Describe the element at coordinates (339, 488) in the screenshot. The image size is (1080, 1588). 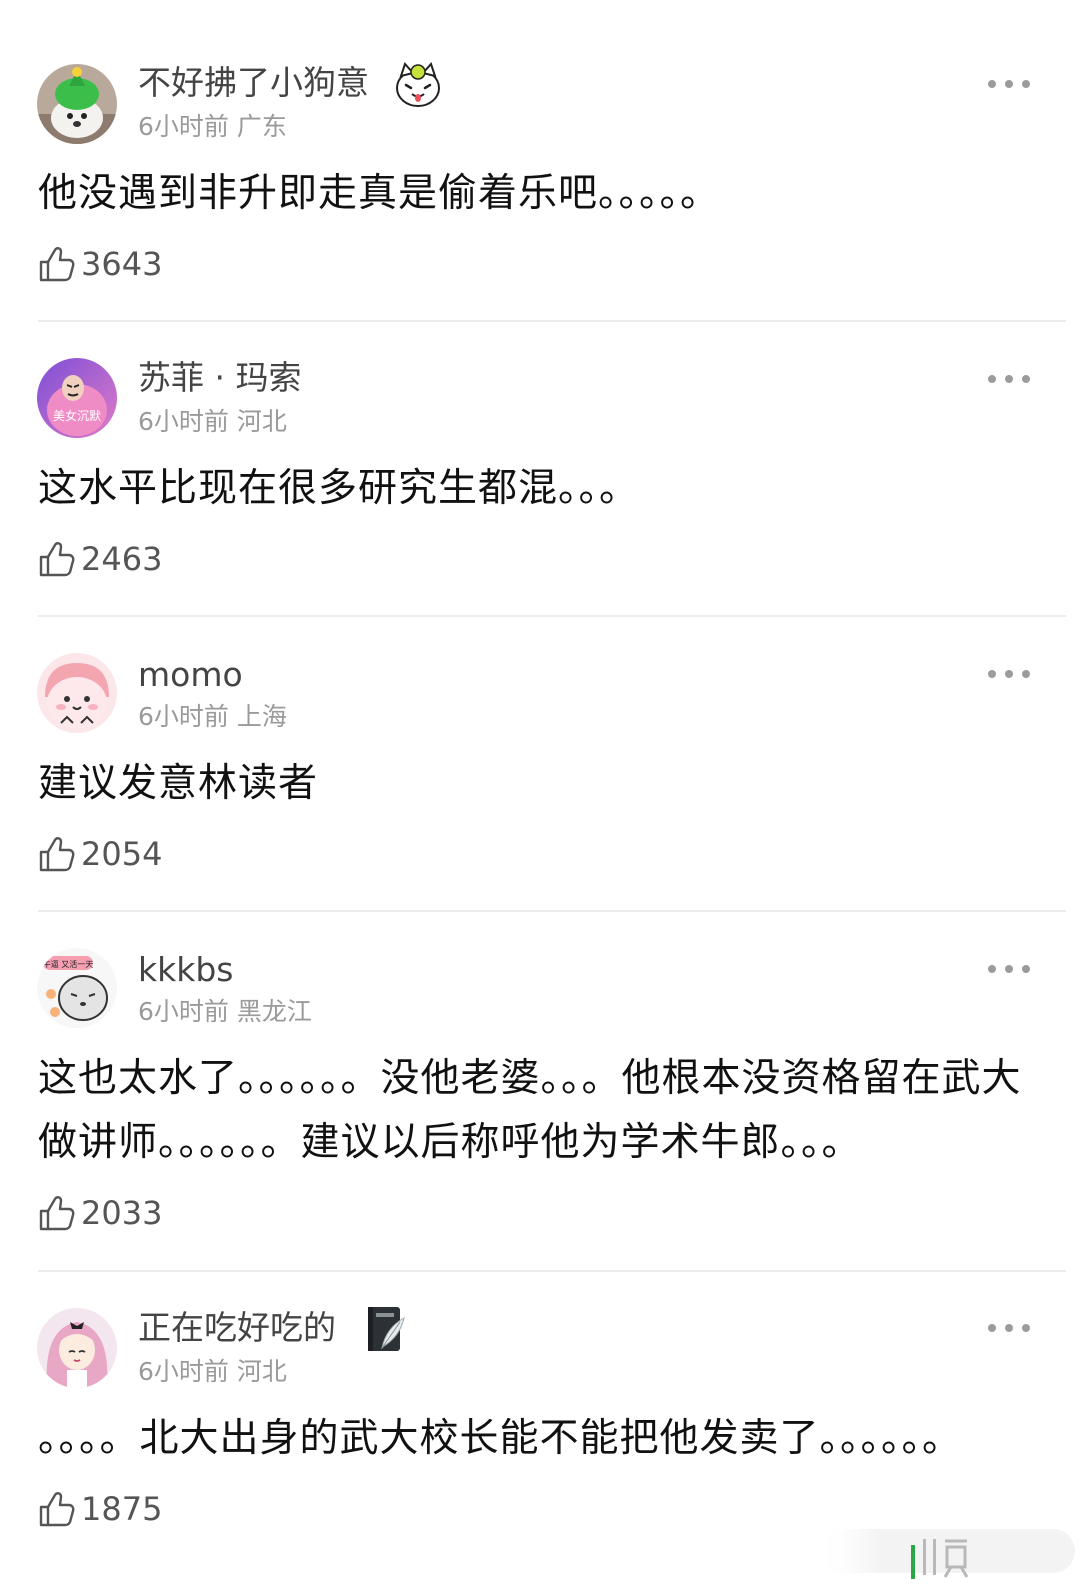
I see `comment-text: 这水平比现在很多研究生都混。。。` at that location.